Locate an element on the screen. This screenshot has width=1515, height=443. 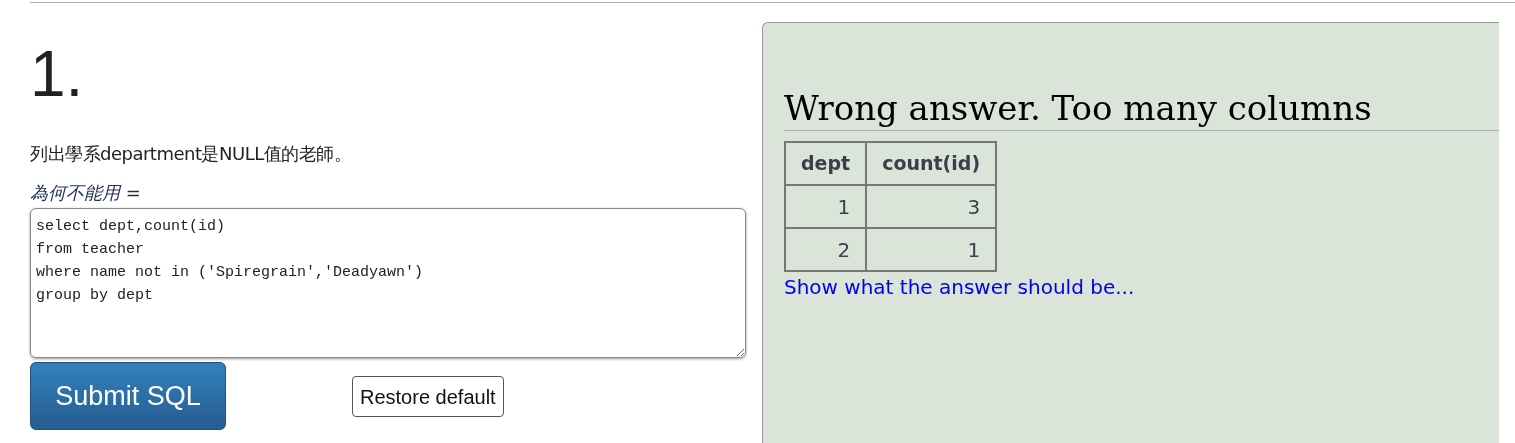
question-text: 列出學系department是NULL值的老師。 is located at coordinates (191, 154).